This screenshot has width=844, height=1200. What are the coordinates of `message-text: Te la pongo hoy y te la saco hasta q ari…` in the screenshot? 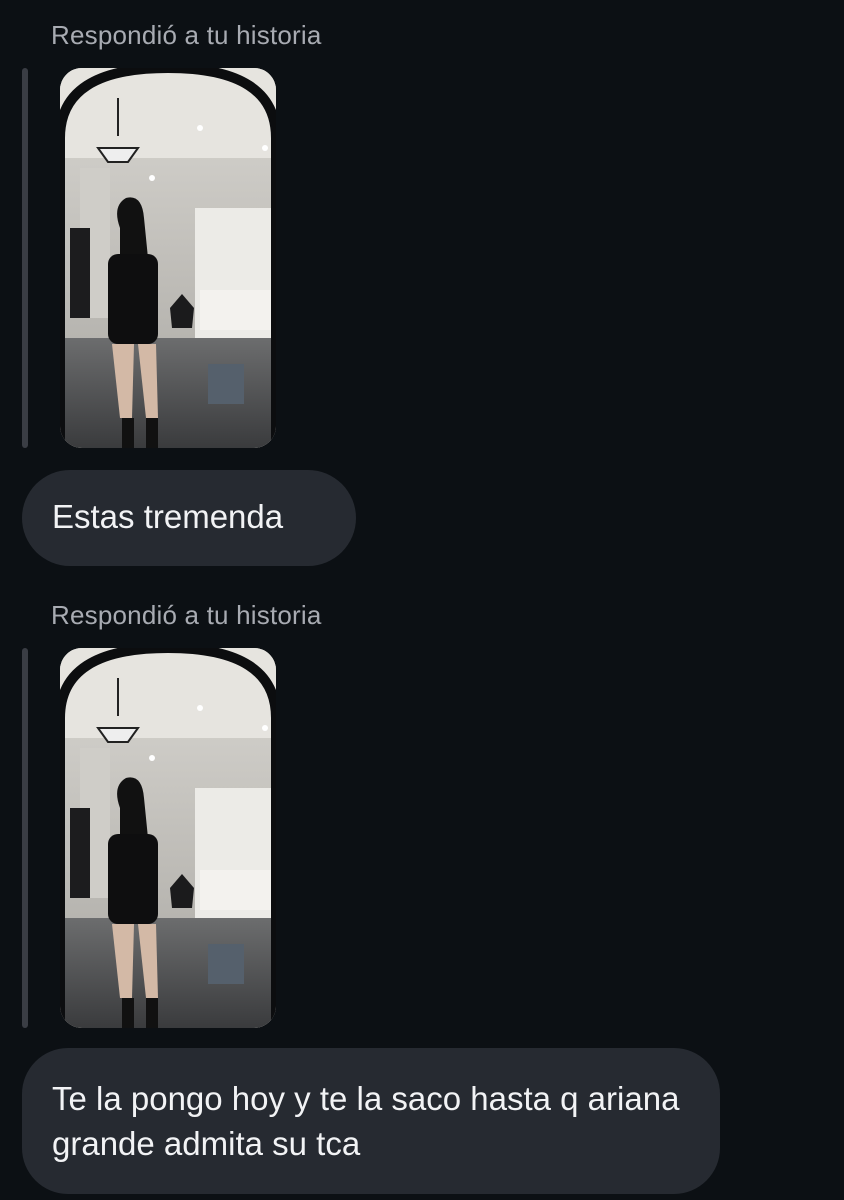 It's located at (366, 1121).